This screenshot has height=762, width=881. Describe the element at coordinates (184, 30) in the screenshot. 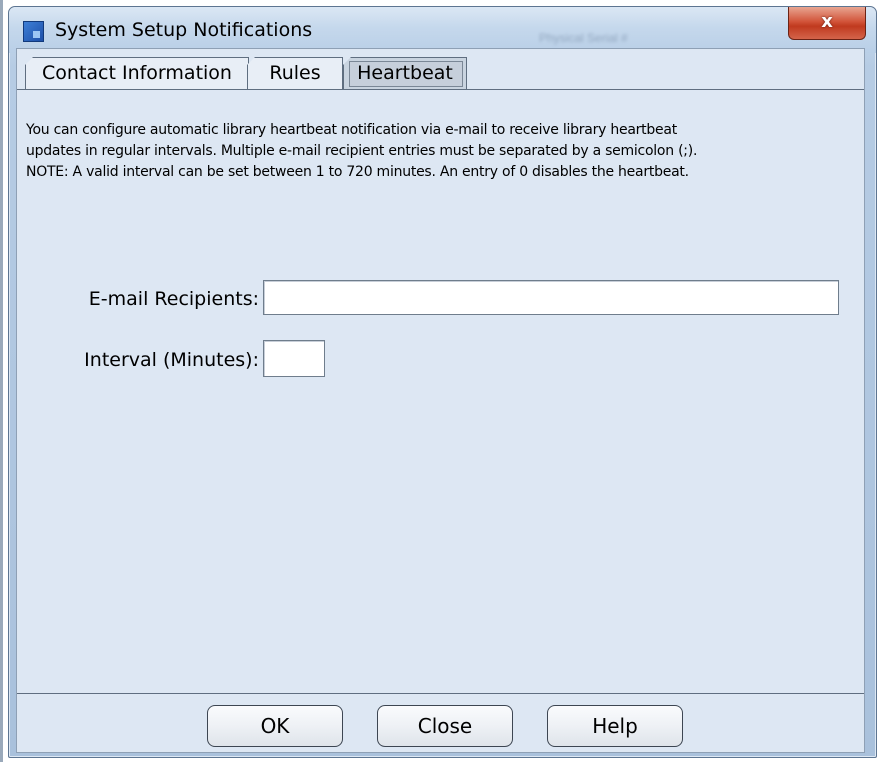

I see `window-title: System Setup Notifications` at that location.